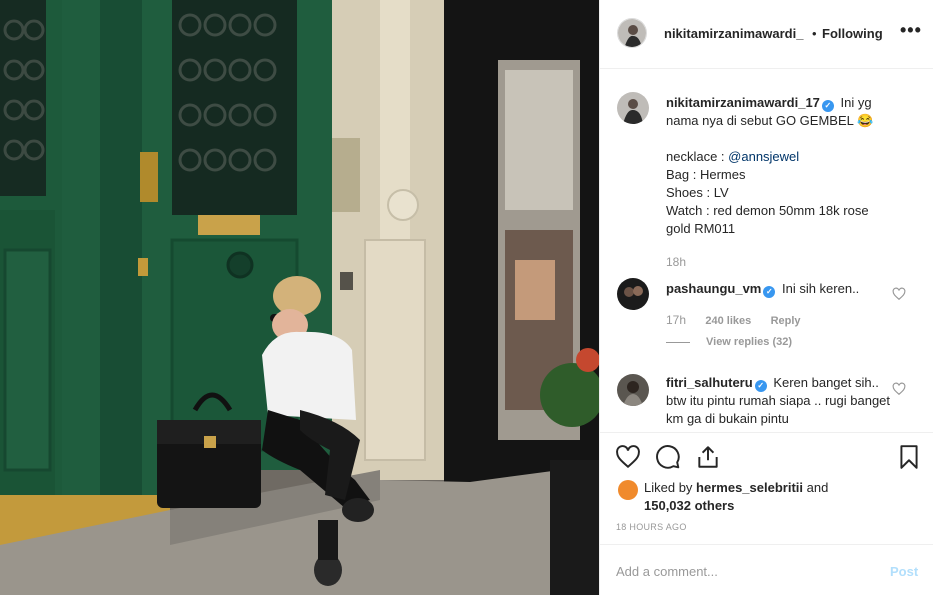 This screenshot has width=933, height=595. Describe the element at coordinates (820, 288) in the screenshot. I see `comment-text: Ini sih keren..` at that location.